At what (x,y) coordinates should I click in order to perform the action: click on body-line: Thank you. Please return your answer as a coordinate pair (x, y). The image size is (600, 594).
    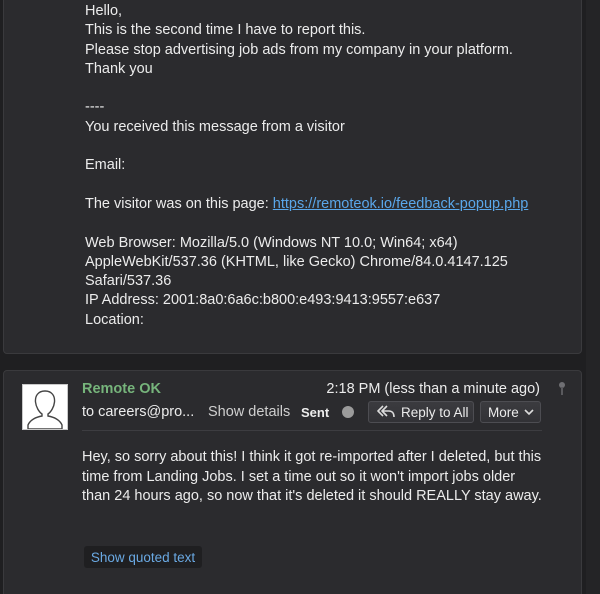
    Looking at the image, I should click on (119, 68).